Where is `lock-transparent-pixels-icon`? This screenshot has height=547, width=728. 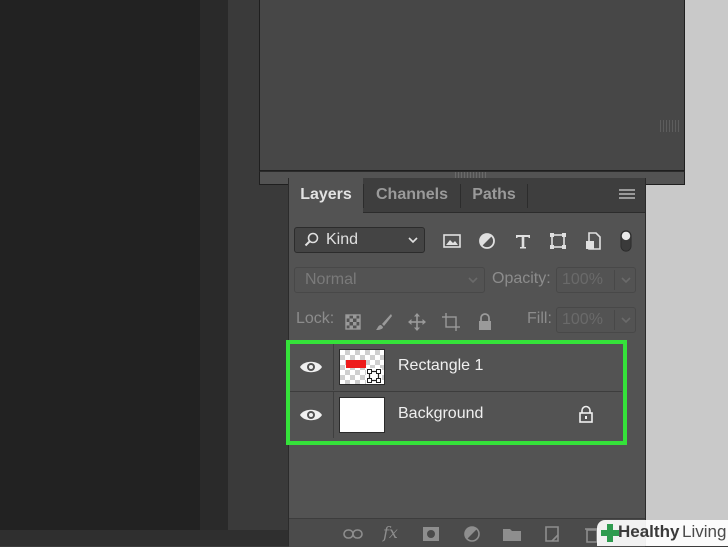 lock-transparent-pixels-icon is located at coordinates (353, 322).